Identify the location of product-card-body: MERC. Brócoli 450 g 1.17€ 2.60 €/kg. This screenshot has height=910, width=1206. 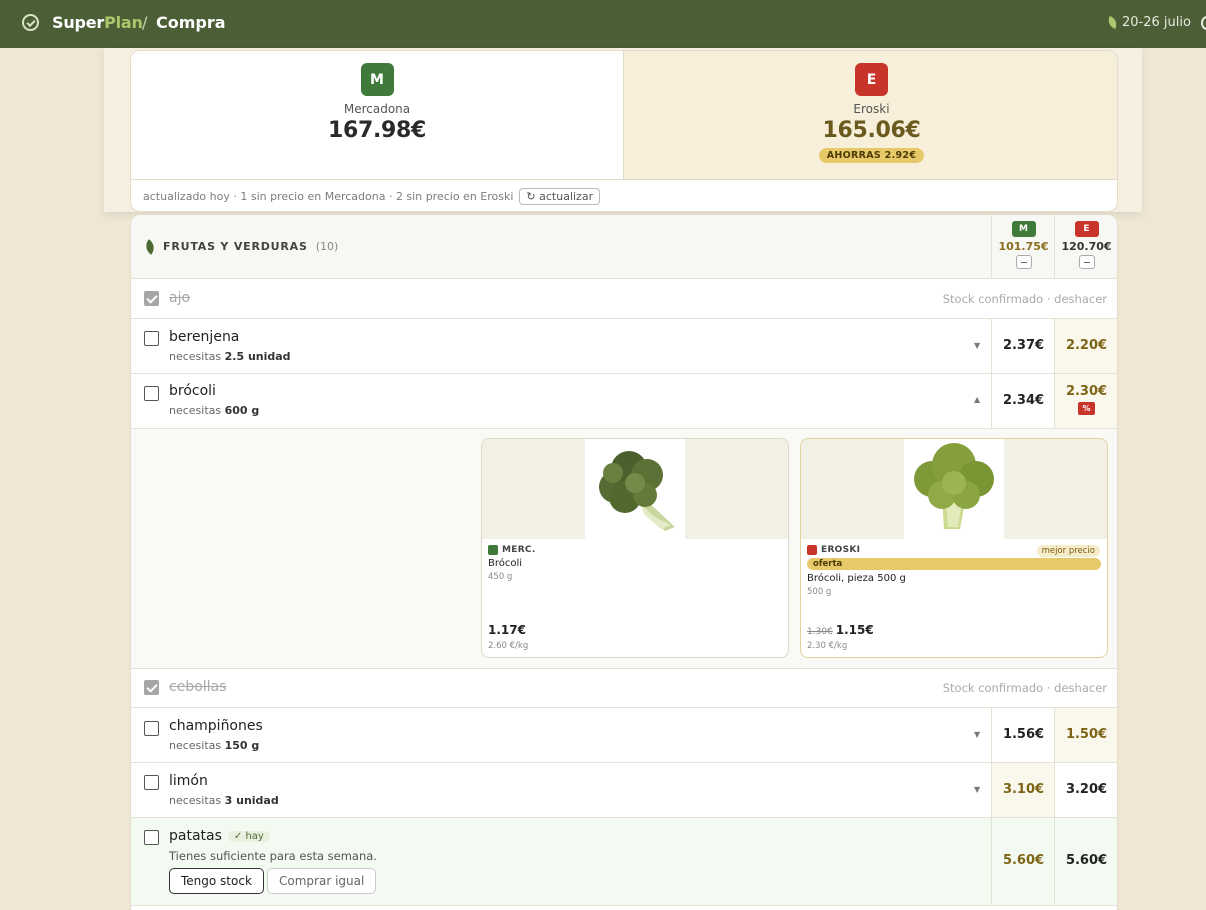
(635, 598).